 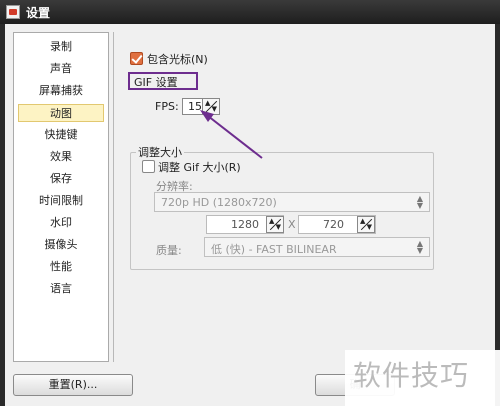 What do you see at coordinates (411, 375) in the screenshot?
I see `watermark-text: 软件技巧` at bounding box center [411, 375].